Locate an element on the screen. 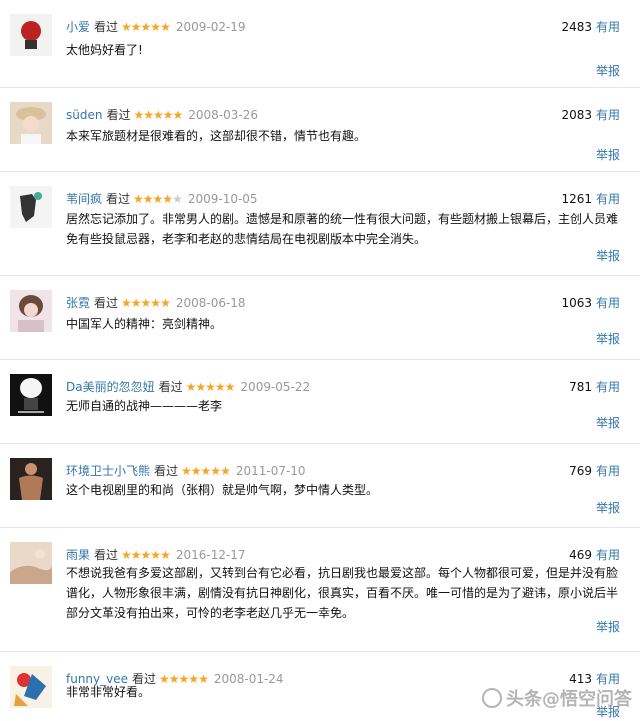 The height and width of the screenshot is (721, 640). username-link: 小爱 is located at coordinates (78, 27).